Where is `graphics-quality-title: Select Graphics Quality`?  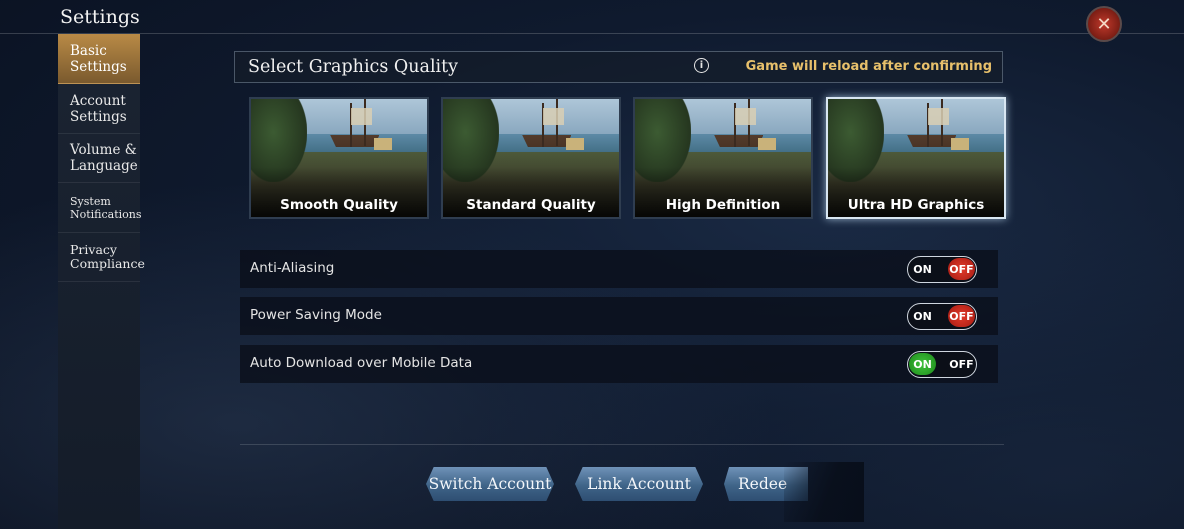 graphics-quality-title: Select Graphics Quality is located at coordinates (353, 67).